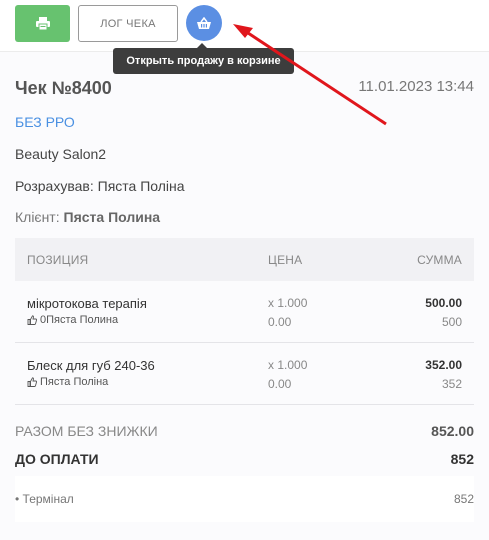 The image size is (489, 540). What do you see at coordinates (112, 217) in the screenshot?
I see `client-name: Пяста Полина` at bounding box center [112, 217].